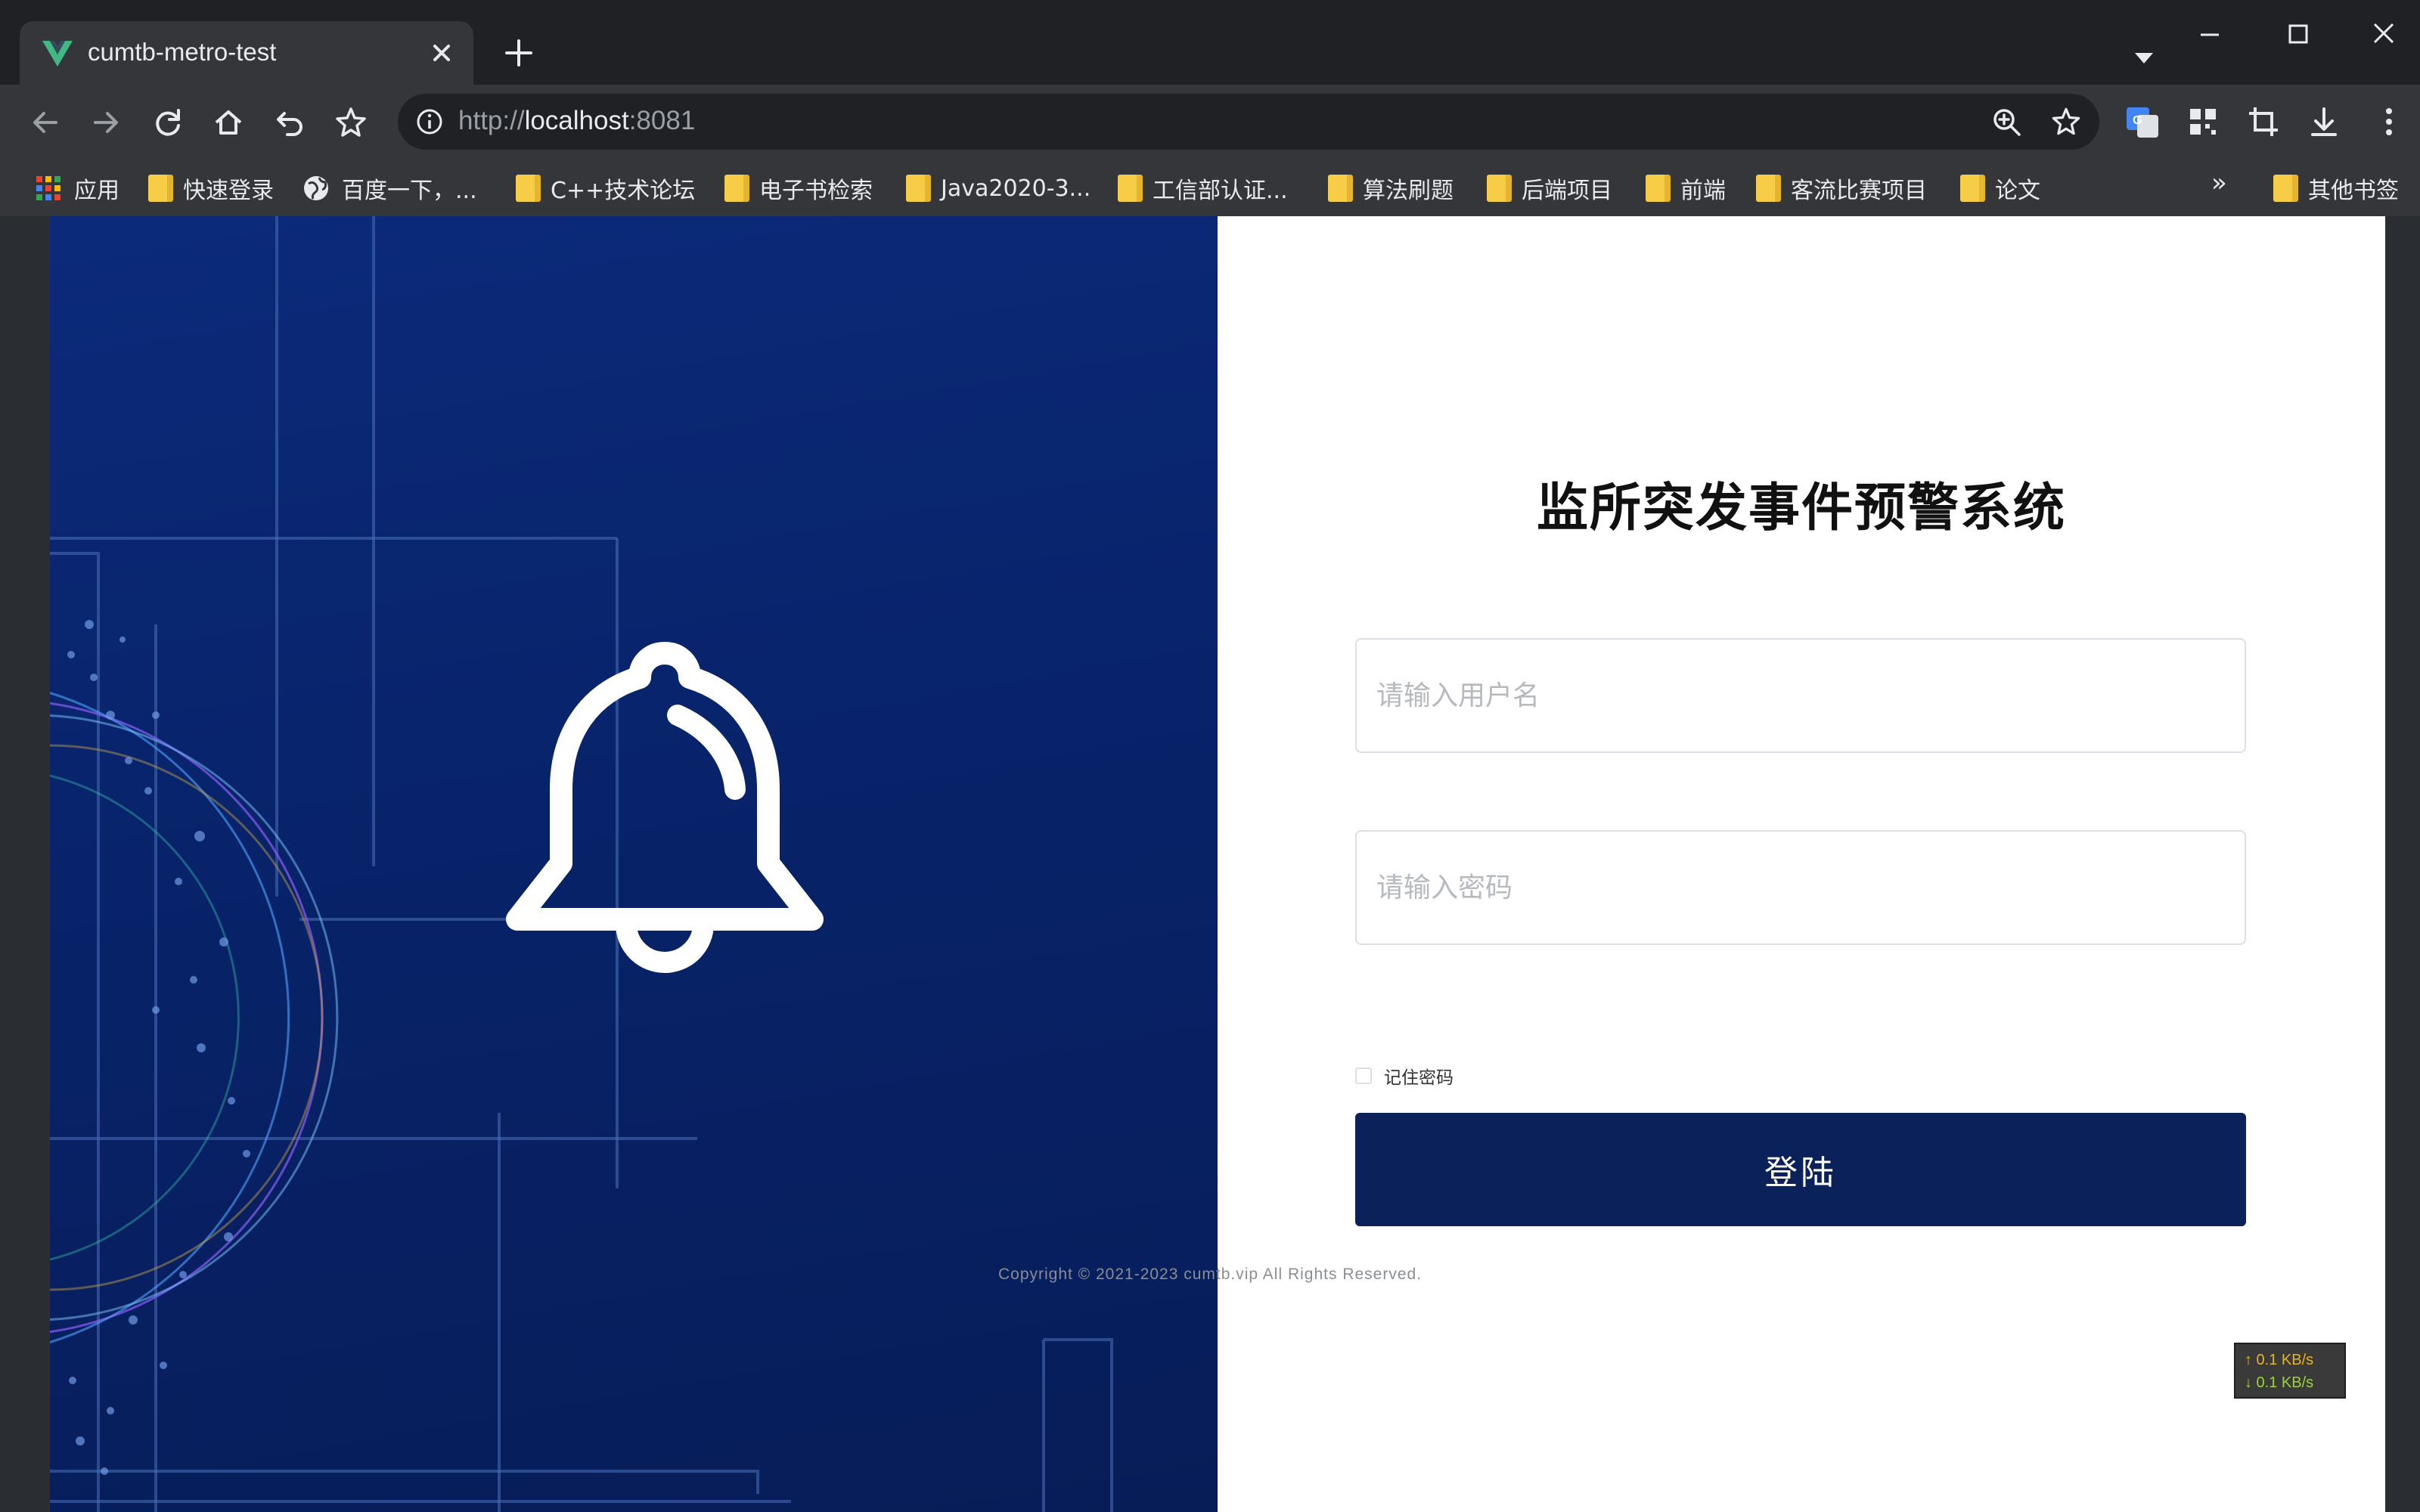 This screenshot has height=1512, width=2420. I want to click on bookmark-apps: 应用, so click(76, 188).